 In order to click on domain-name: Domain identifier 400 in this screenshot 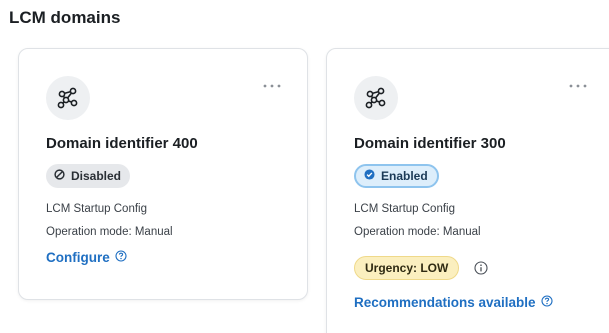, I will do `click(122, 143)`.